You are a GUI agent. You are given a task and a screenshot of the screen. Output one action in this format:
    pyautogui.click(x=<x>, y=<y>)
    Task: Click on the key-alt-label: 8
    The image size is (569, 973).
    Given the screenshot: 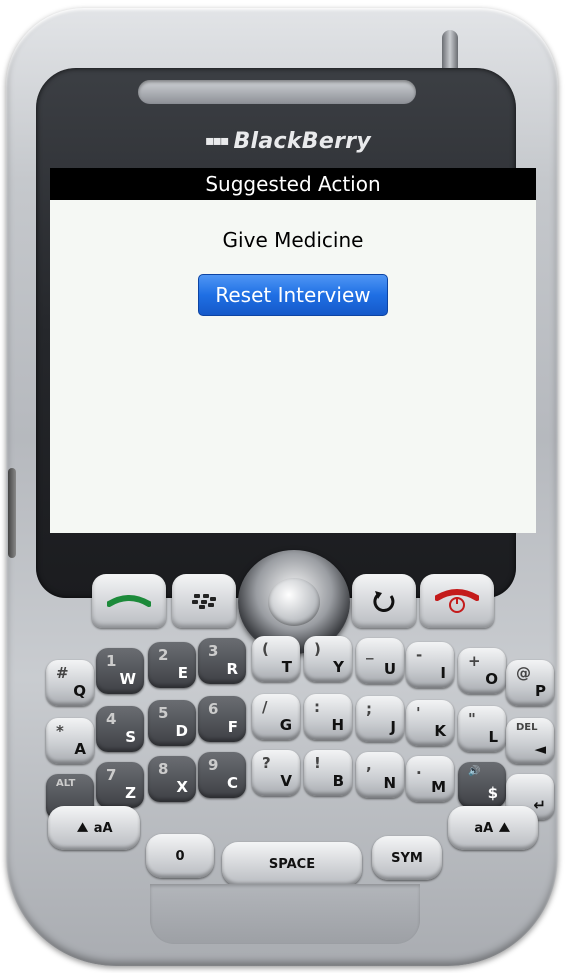 What is the action you would take?
    pyautogui.click(x=163, y=769)
    